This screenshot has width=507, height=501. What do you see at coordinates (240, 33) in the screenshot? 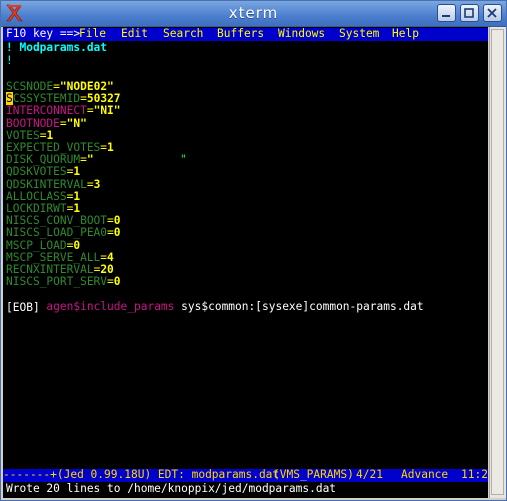
I see `menu-buffers: Buffers` at bounding box center [240, 33].